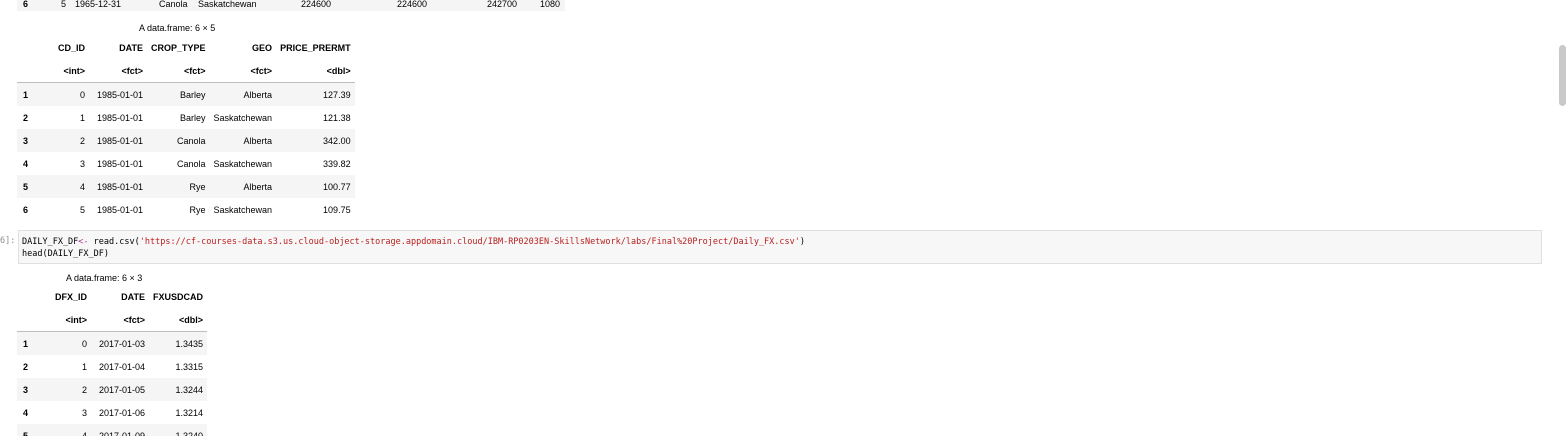  I want to click on table-row: 5 4 1985-01-01 Rye Alberta 100.77, so click(186, 186).